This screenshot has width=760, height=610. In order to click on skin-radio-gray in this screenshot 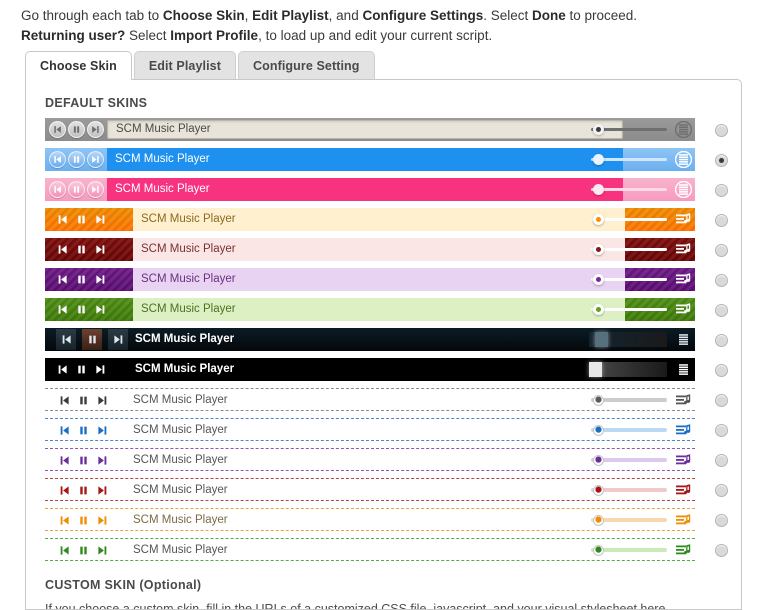, I will do `click(721, 130)`.